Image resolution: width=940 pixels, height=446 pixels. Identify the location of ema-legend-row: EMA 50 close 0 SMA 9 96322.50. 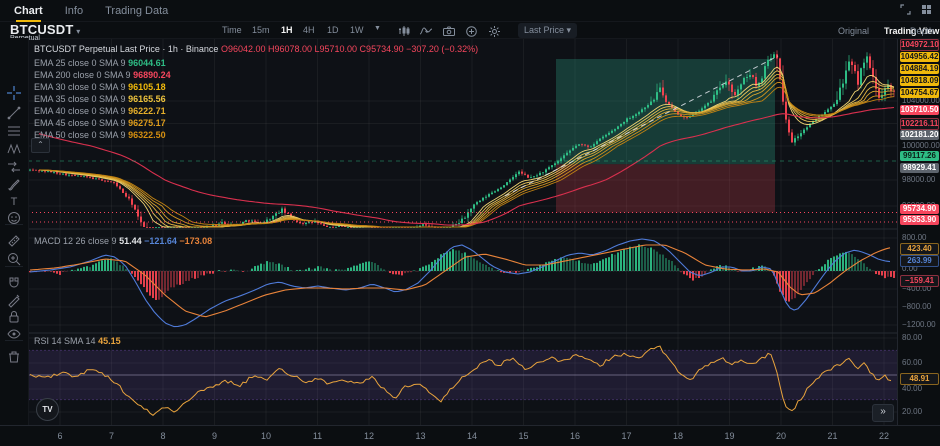
(100, 135).